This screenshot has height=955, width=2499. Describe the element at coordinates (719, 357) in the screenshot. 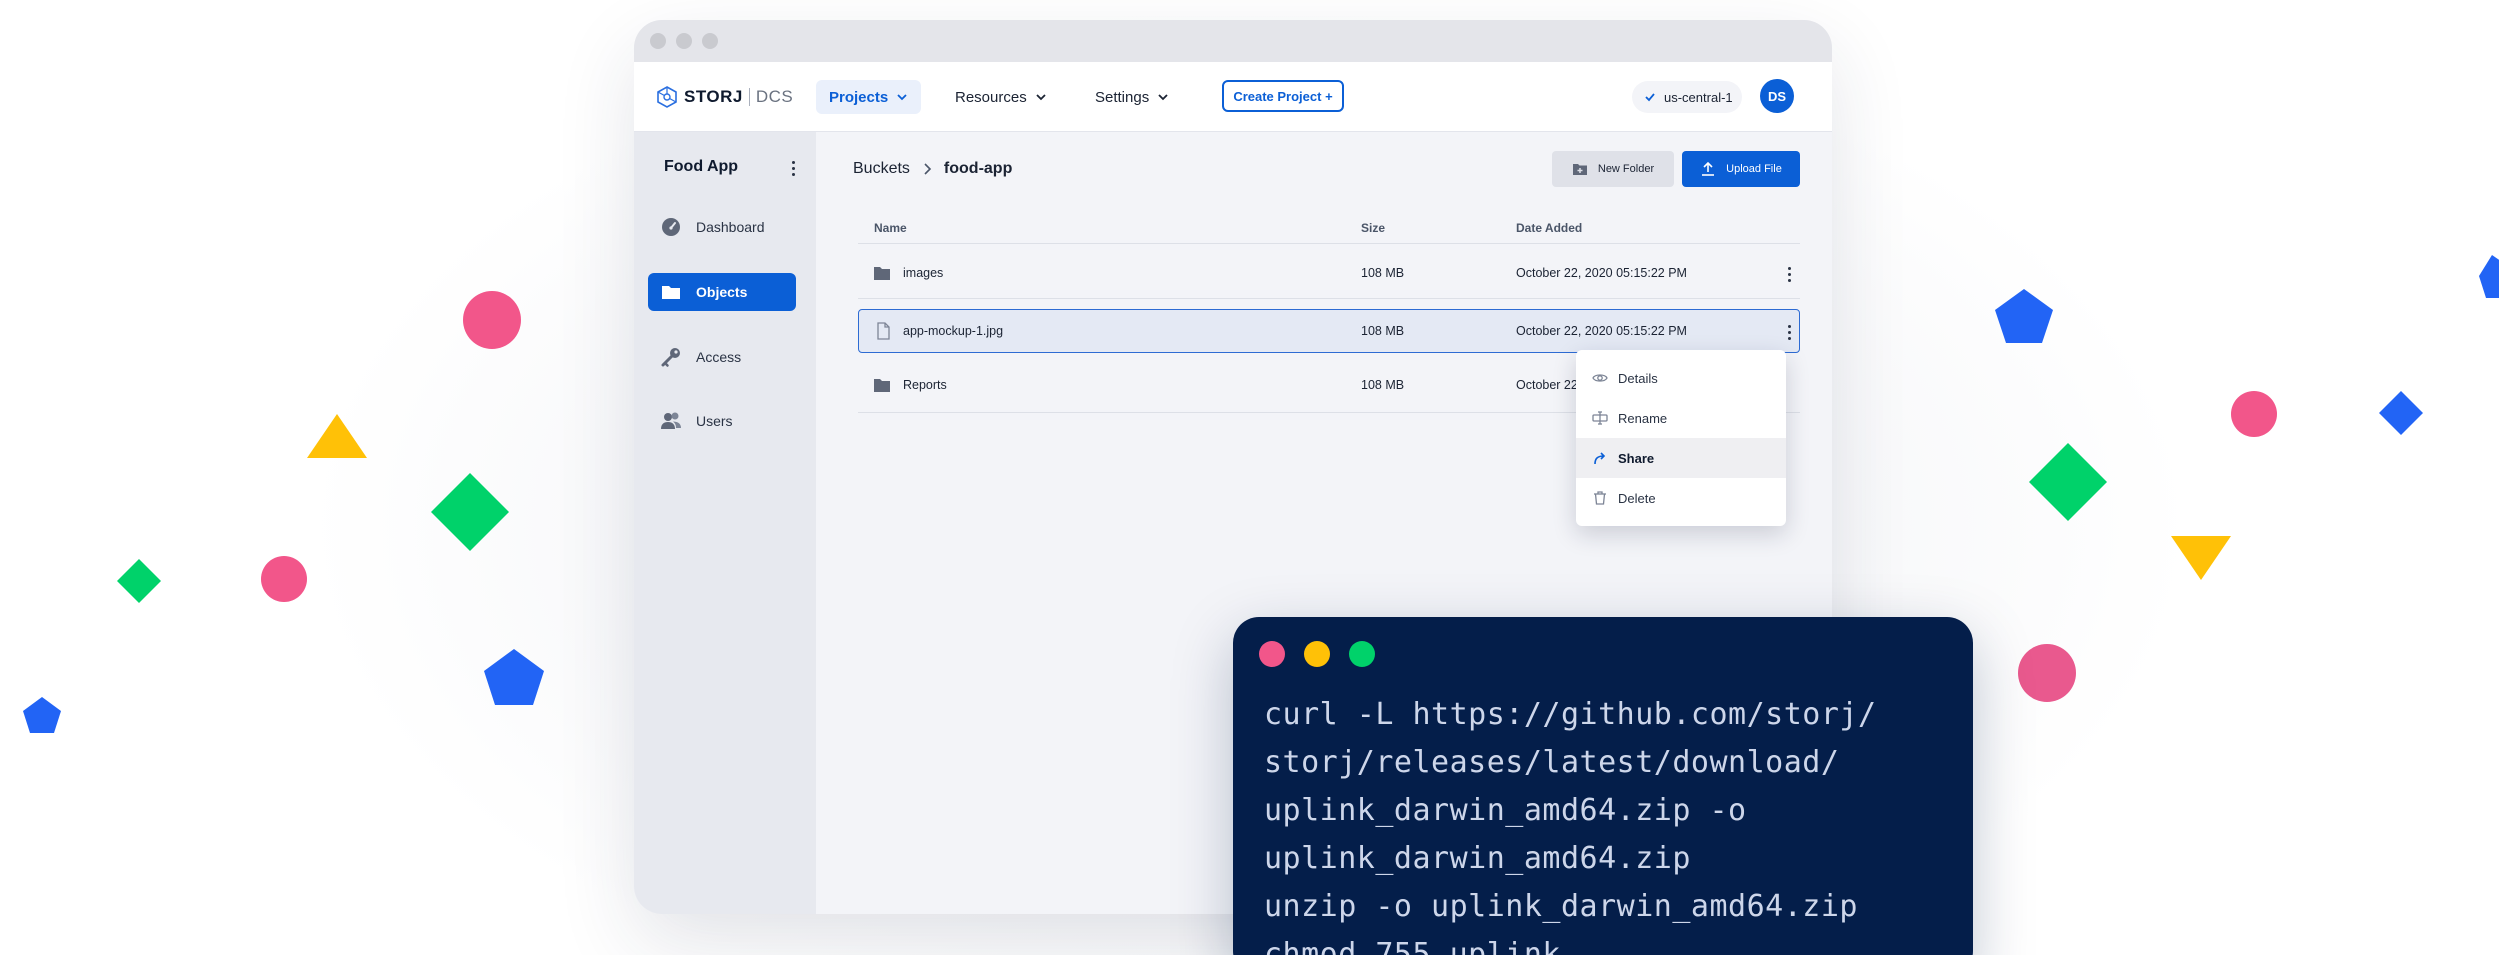

I see `sidebar-item-label: Access` at that location.